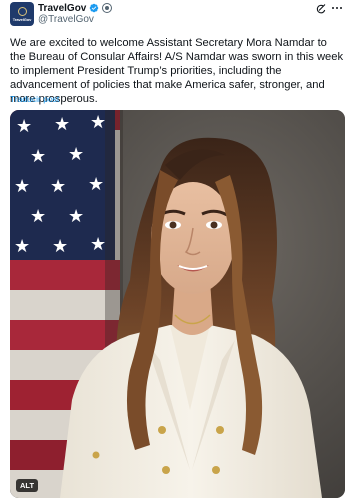 The image size is (353, 500). Describe the element at coordinates (22, 19) in the screenshot. I see `avatar-logo-text: TravelGov` at that location.